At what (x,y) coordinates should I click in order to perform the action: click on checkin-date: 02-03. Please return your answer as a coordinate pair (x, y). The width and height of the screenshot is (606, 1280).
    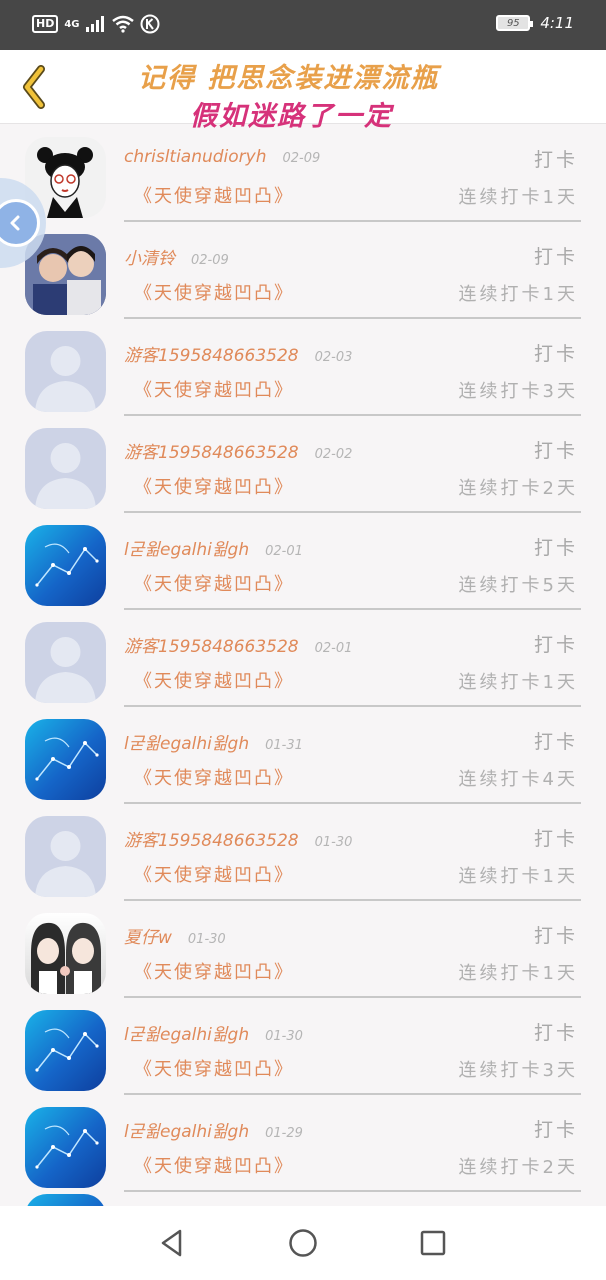
    Looking at the image, I should click on (333, 357).